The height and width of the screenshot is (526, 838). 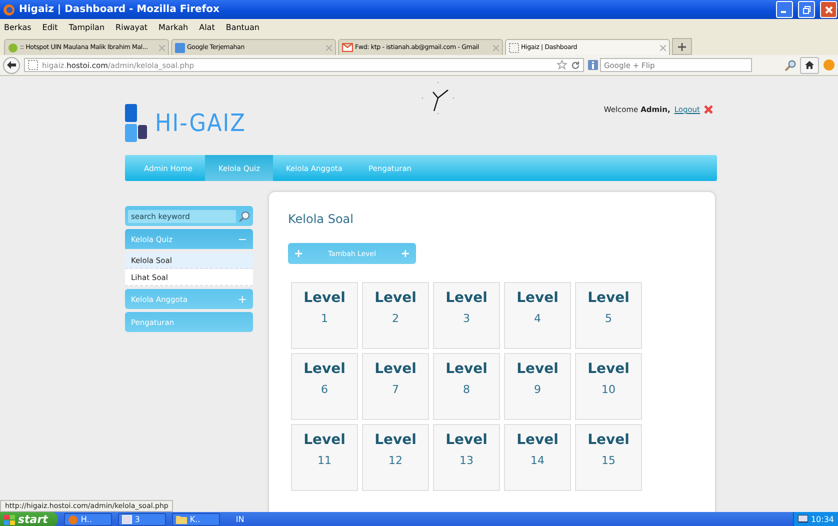 I want to click on level-number: 3, so click(x=466, y=318).